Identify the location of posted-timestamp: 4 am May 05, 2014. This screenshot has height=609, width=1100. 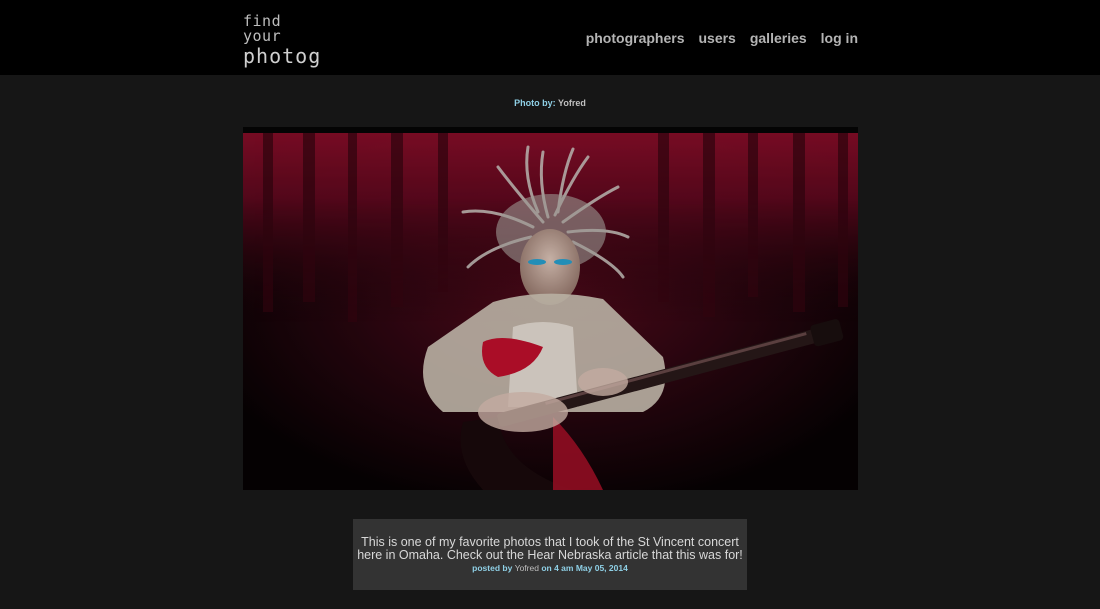
(591, 568).